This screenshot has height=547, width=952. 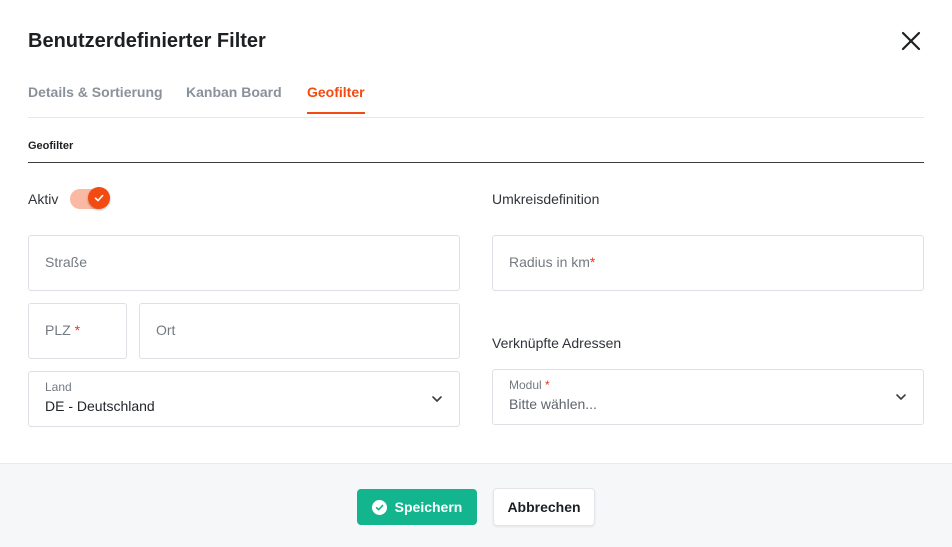 I want to click on save-button: Speichern, so click(x=417, y=507).